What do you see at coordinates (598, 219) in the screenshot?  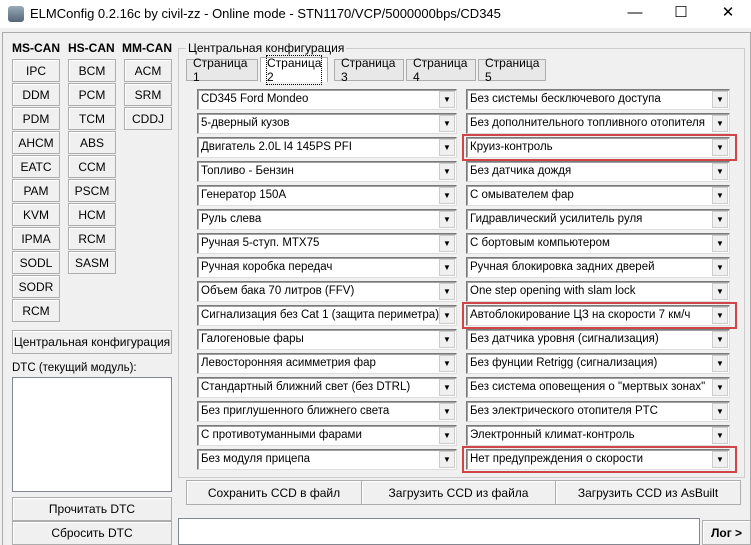 I see `right-option-select: Гидравлический усилитель руля ▼` at bounding box center [598, 219].